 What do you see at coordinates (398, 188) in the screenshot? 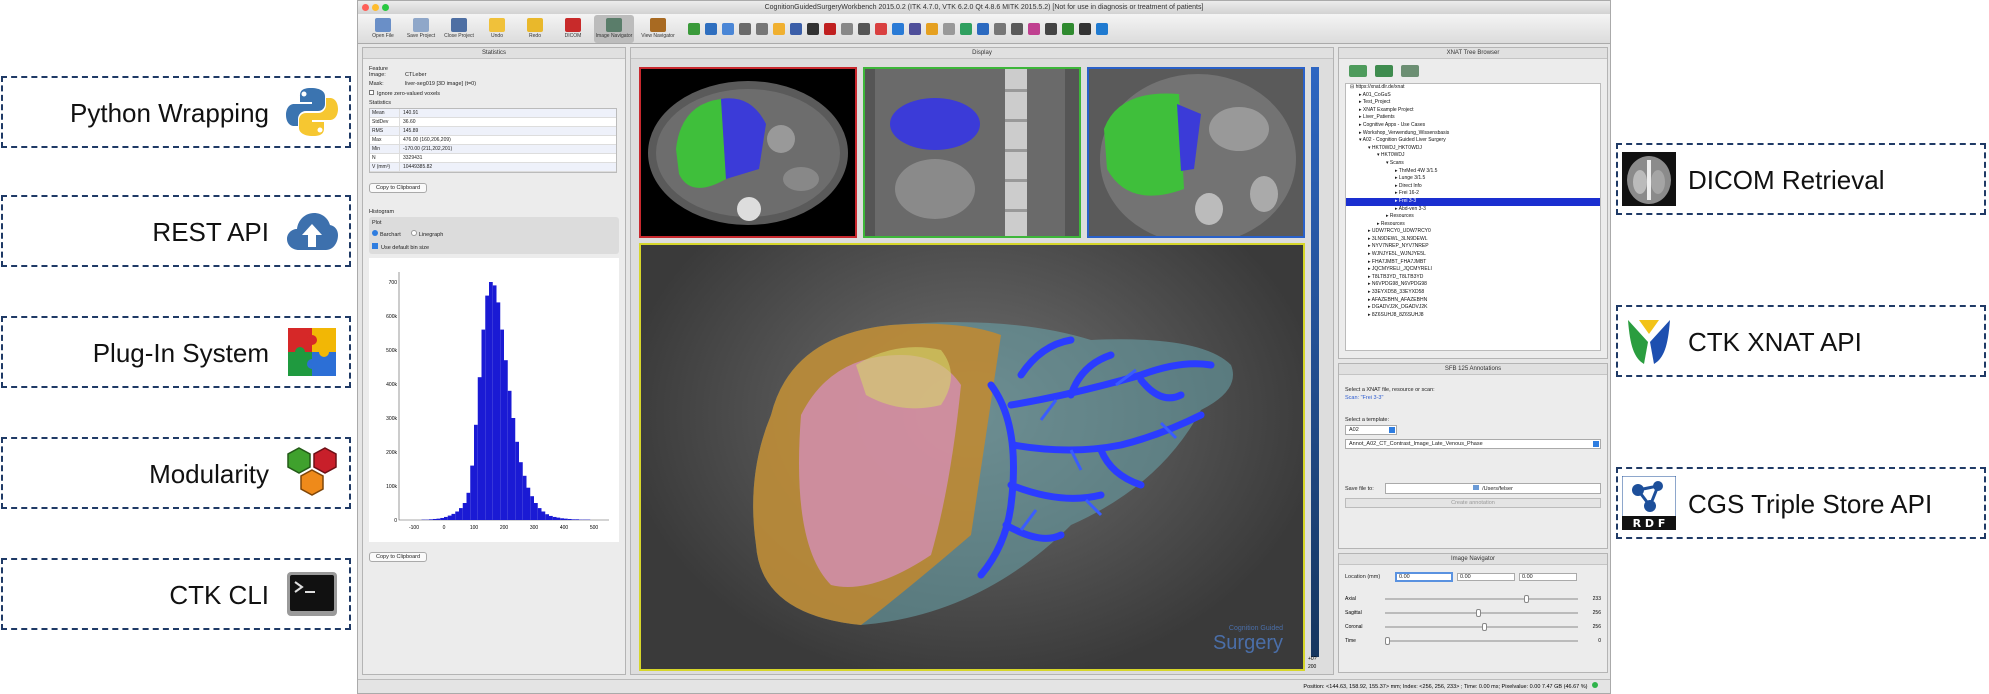
I see `copy-to-clipboard-button: Copy to Clipboard` at bounding box center [398, 188].